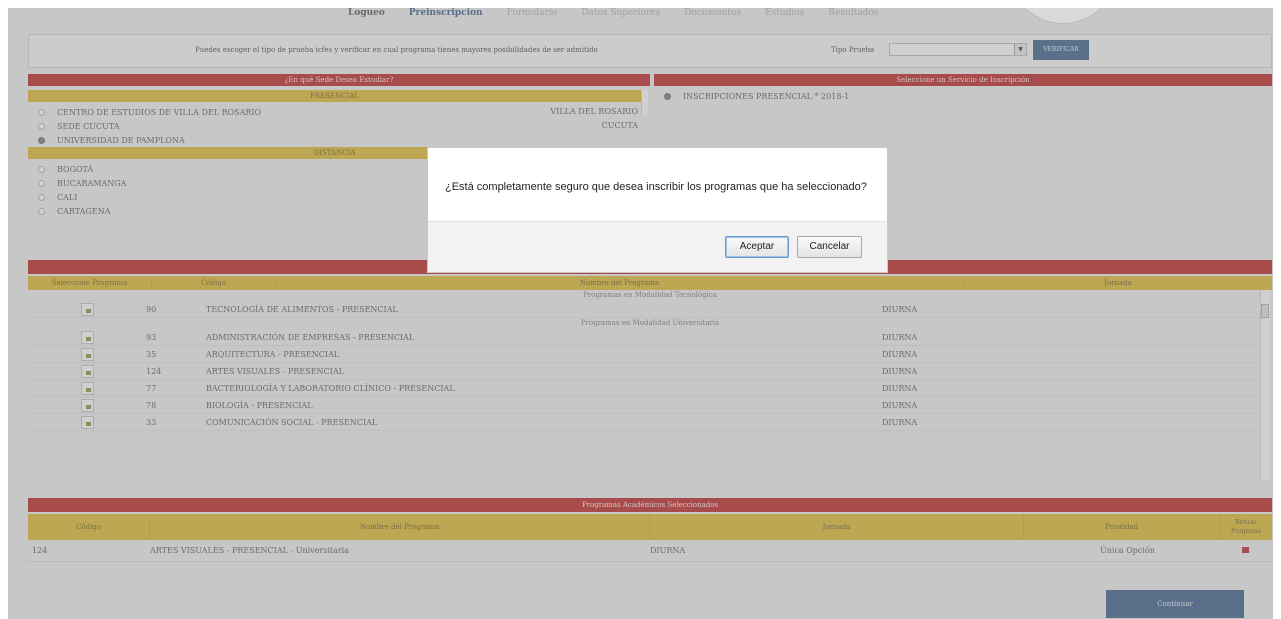 This screenshot has width=1281, height=619. I want to click on accept-button: Aceptar, so click(757, 247).